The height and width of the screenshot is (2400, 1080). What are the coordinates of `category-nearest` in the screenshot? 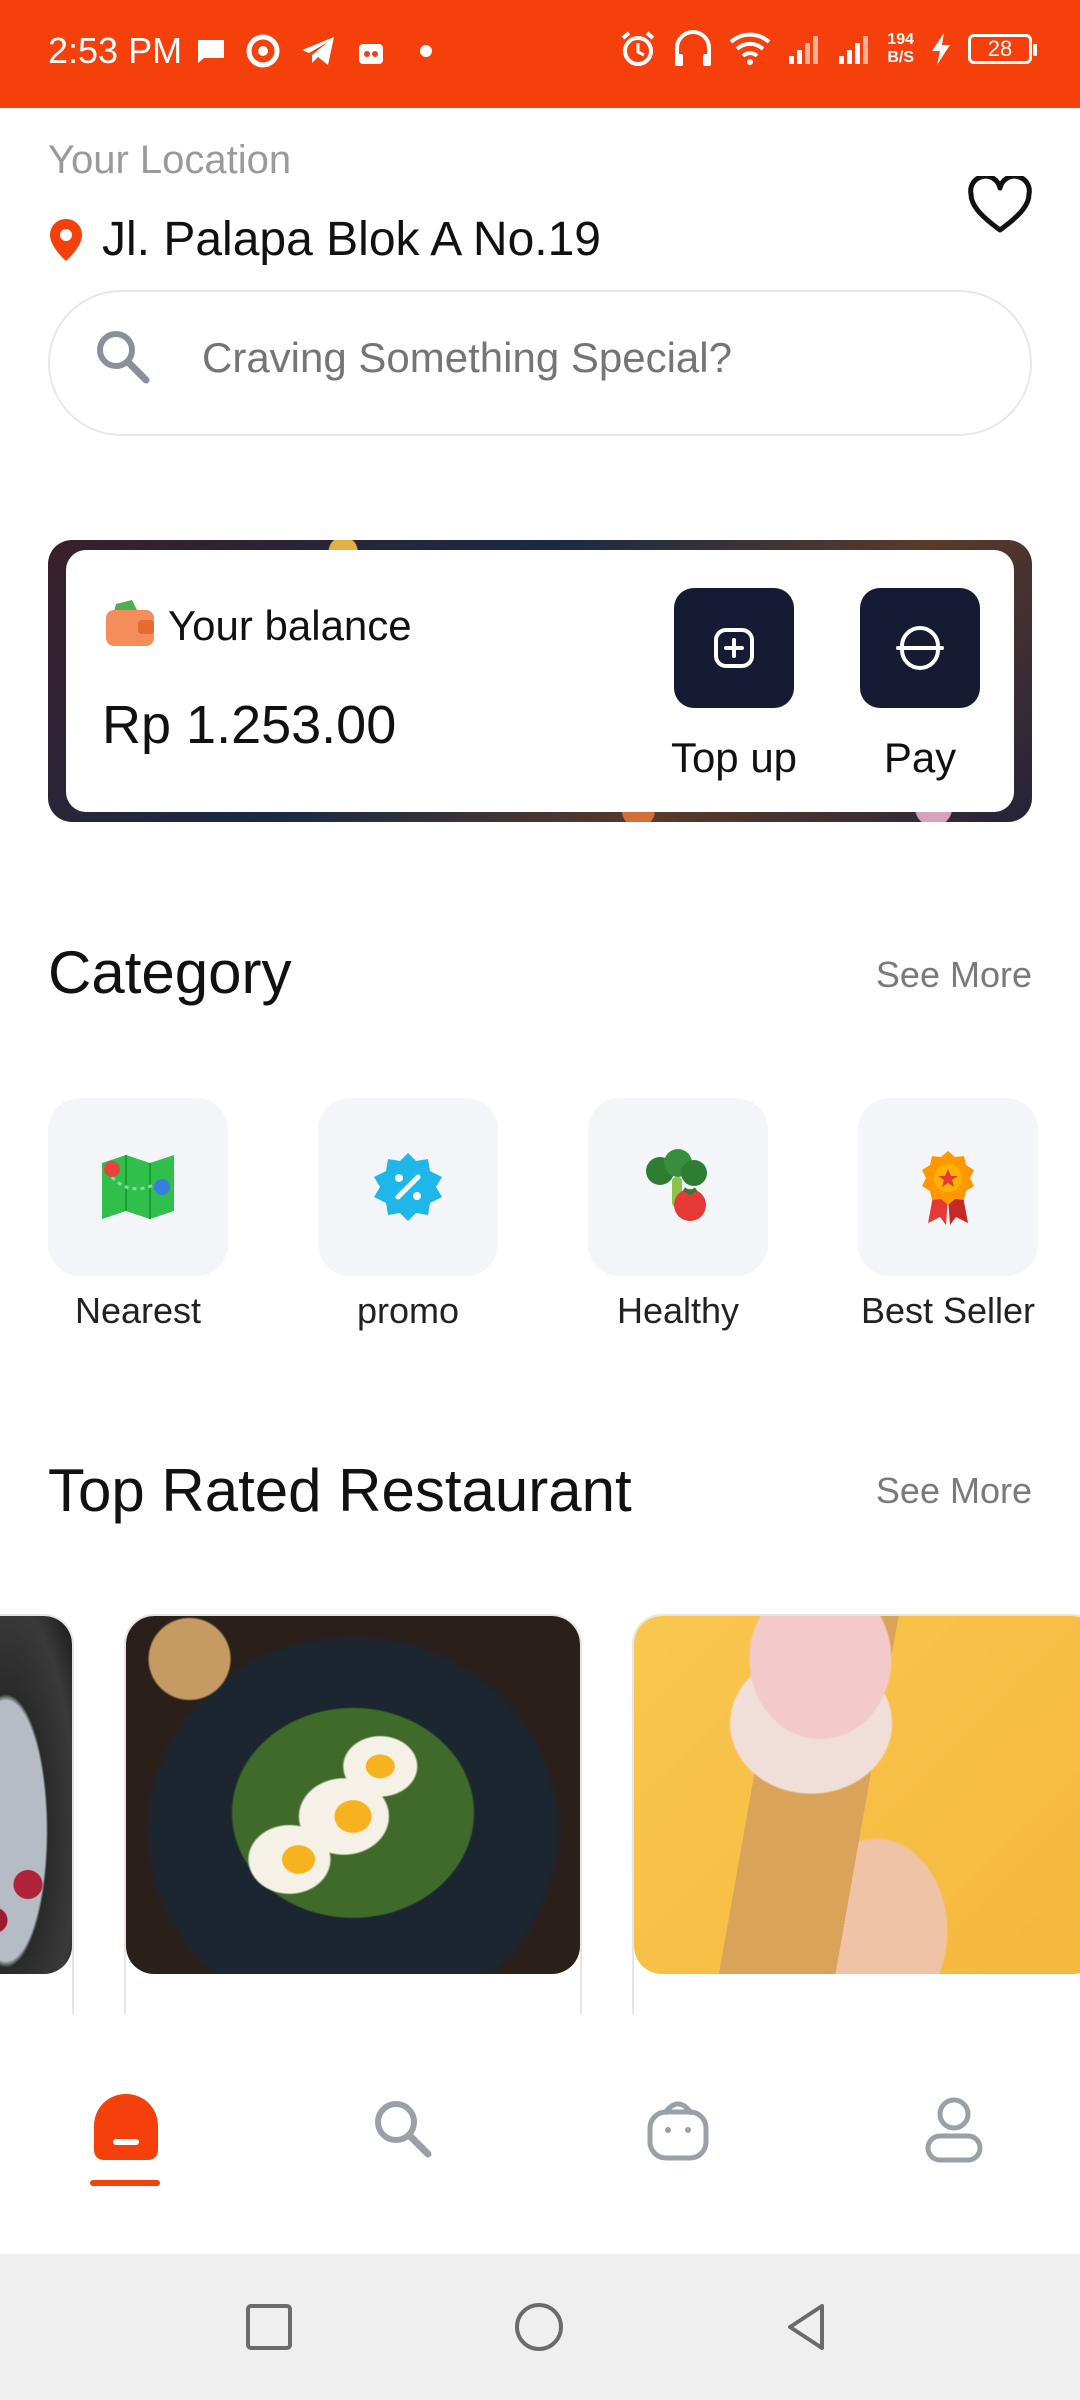 It's located at (138, 1187).